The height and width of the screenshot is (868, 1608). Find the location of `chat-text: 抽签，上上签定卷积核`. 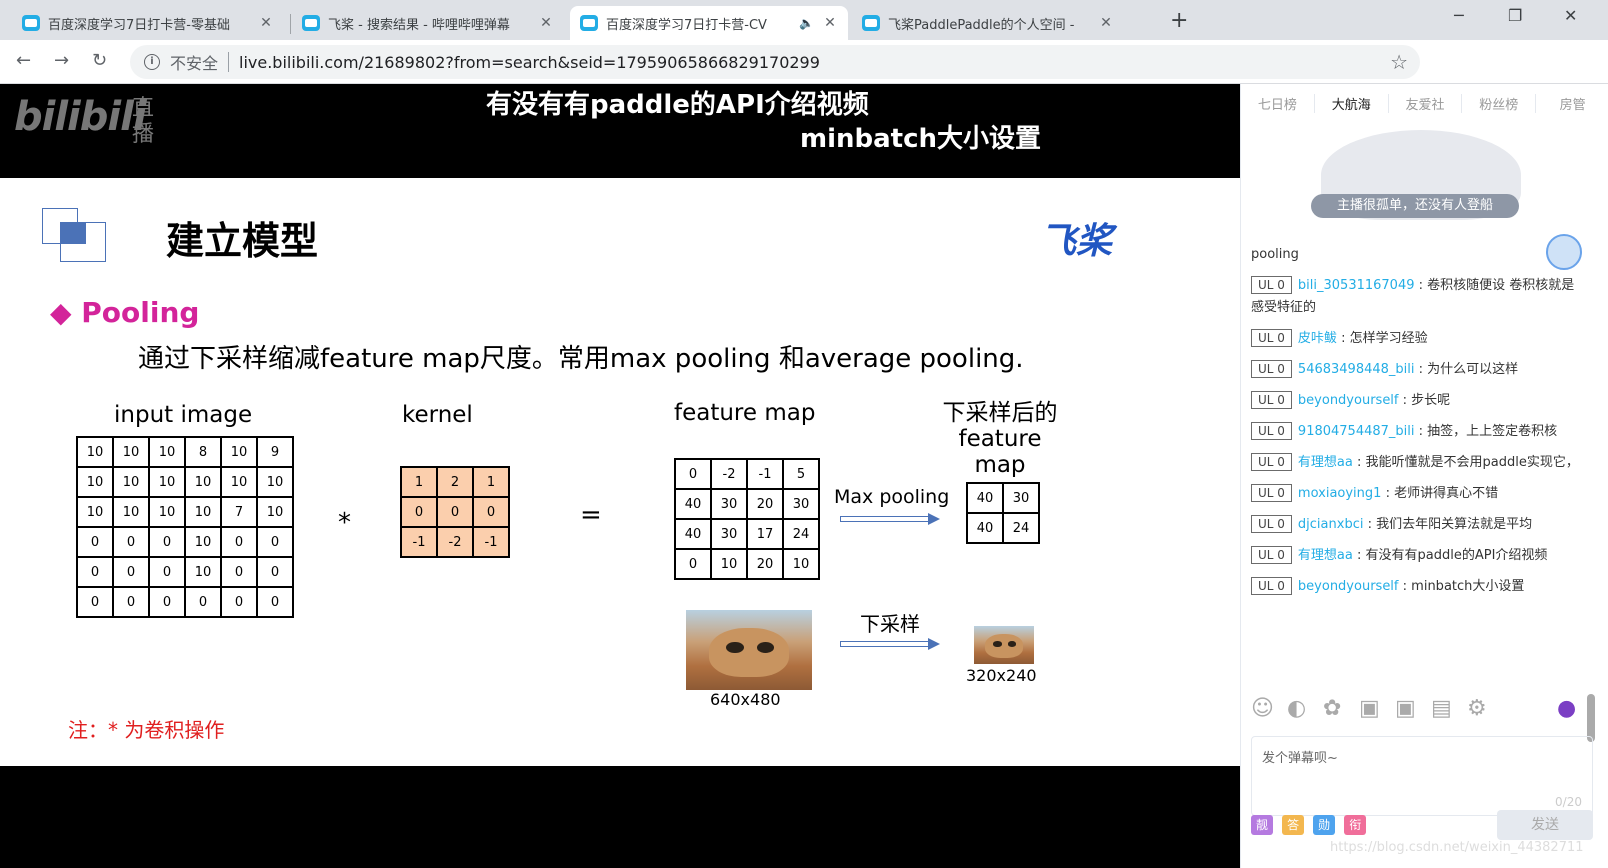

chat-text: 抽签，上上签定卷积核 is located at coordinates (1492, 431).